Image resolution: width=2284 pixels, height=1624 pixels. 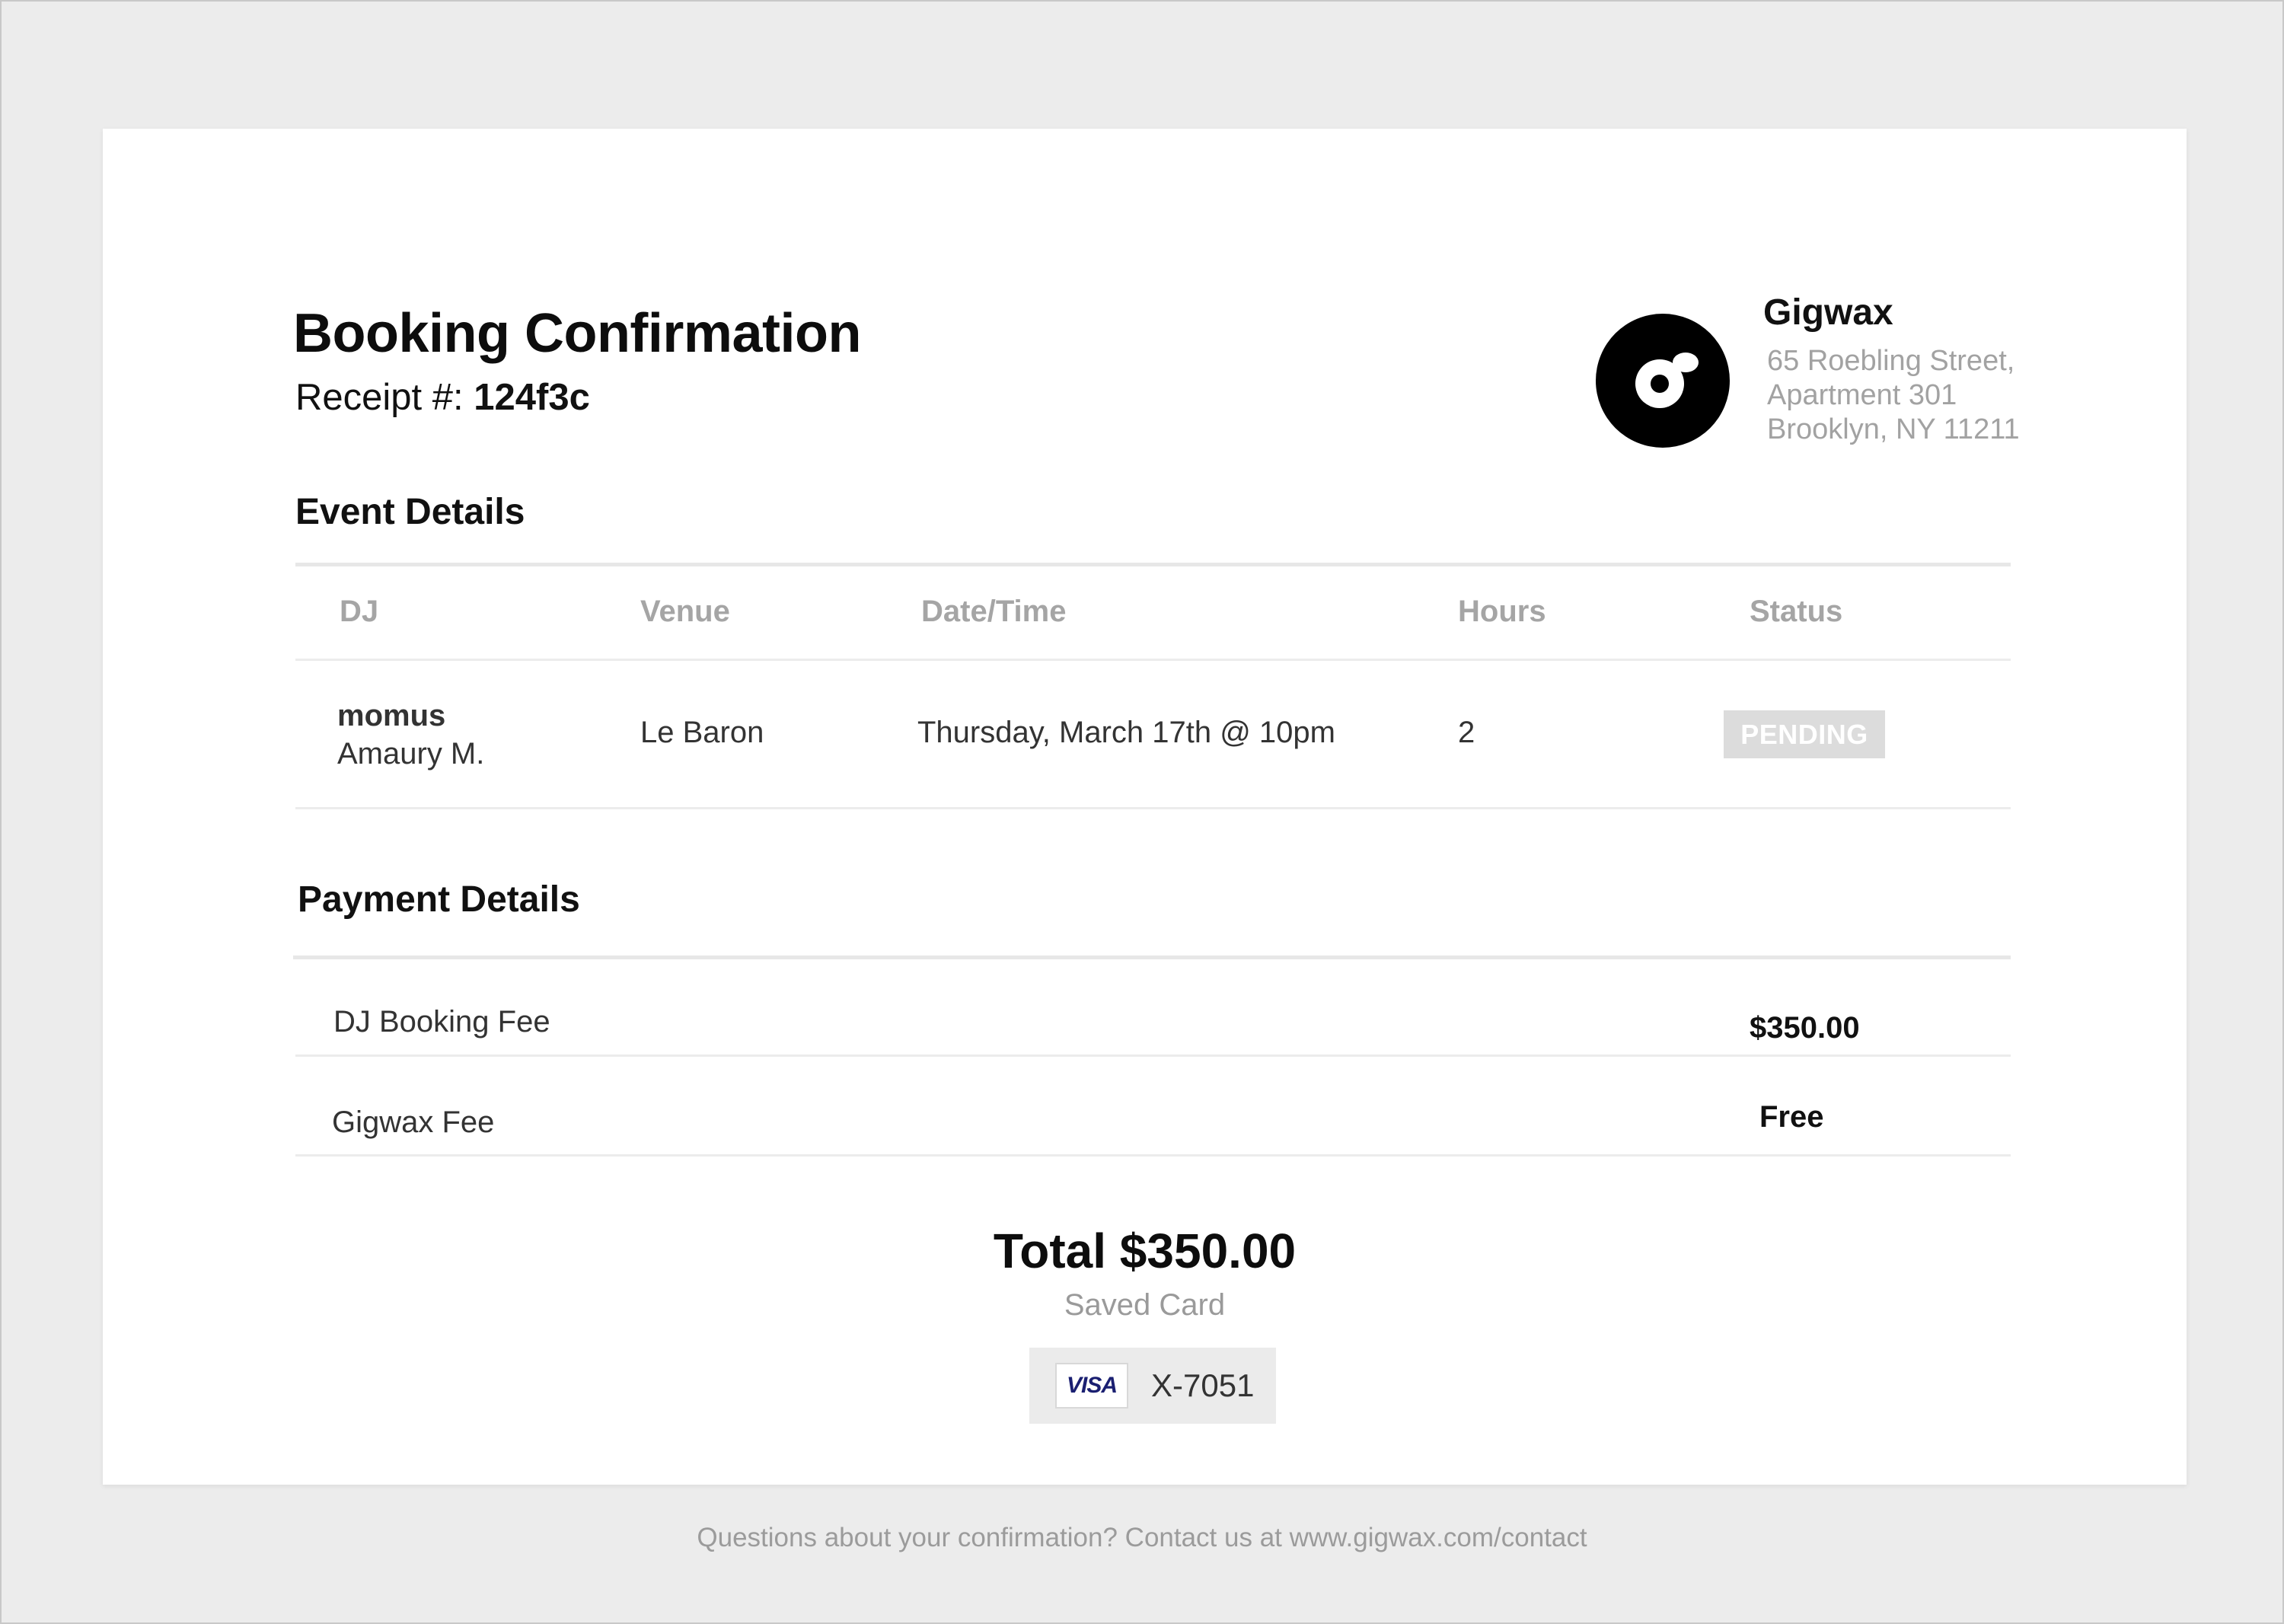 What do you see at coordinates (532, 397) in the screenshot?
I see `receipt-id: 124f3c` at bounding box center [532, 397].